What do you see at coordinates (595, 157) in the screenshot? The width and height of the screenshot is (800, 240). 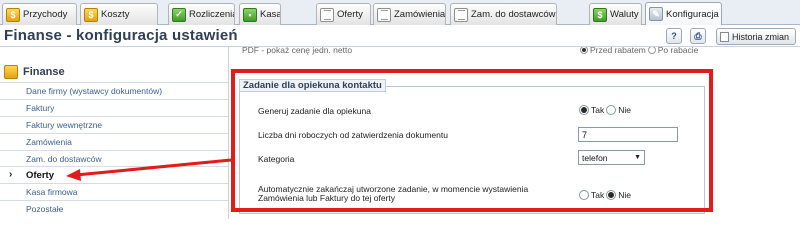 I see `category-value: telefon` at bounding box center [595, 157].